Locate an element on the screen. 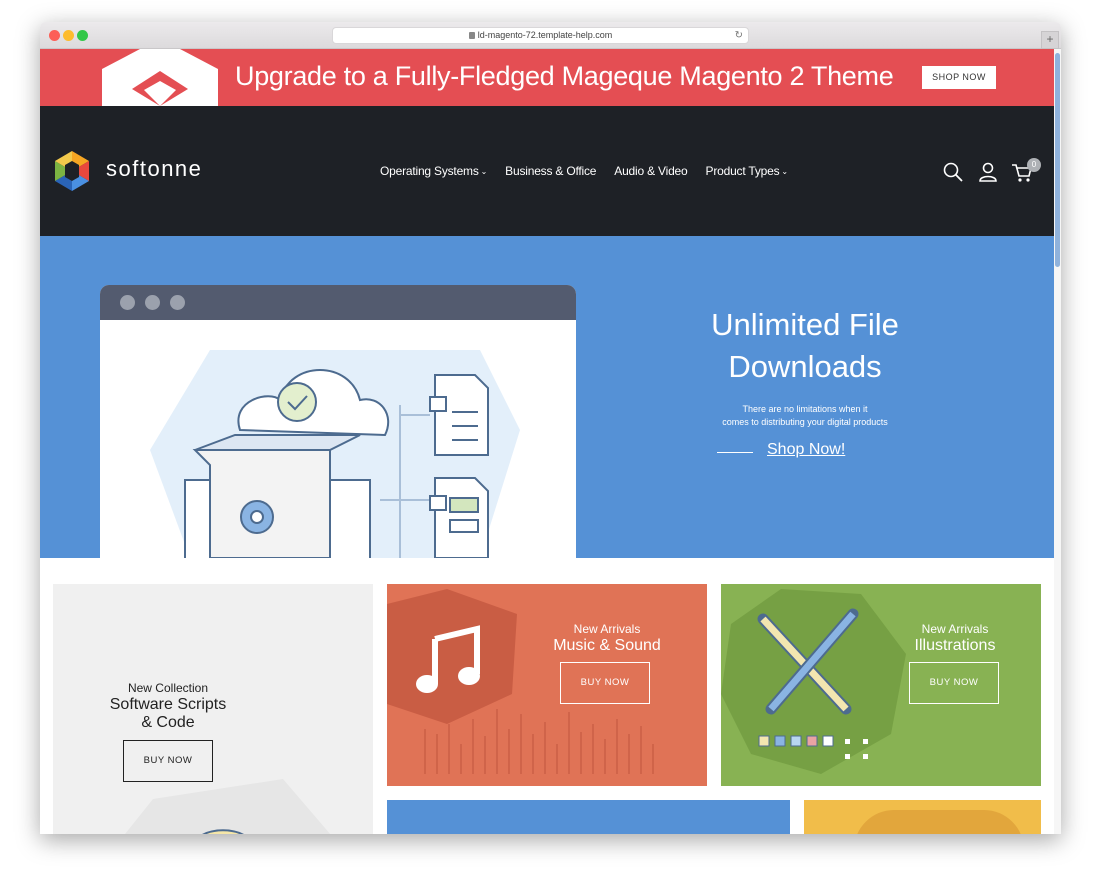  card-title-line: Software Scripts is located at coordinates (168, 704).